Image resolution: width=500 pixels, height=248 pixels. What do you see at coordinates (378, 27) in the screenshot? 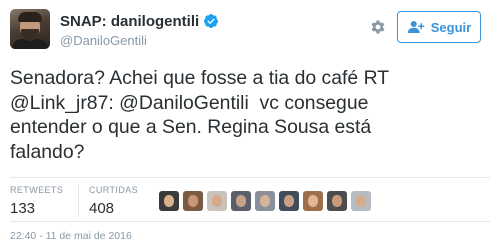
I see `gear-icon` at bounding box center [378, 27].